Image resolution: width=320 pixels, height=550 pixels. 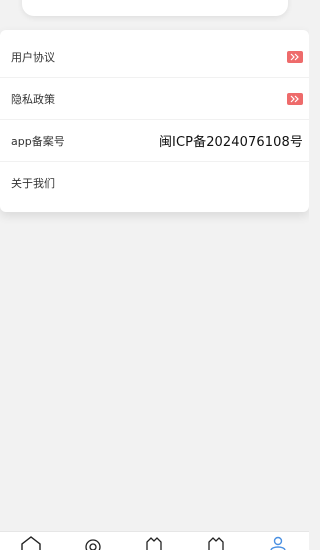 I want to click on user-icon, so click(x=278, y=543).